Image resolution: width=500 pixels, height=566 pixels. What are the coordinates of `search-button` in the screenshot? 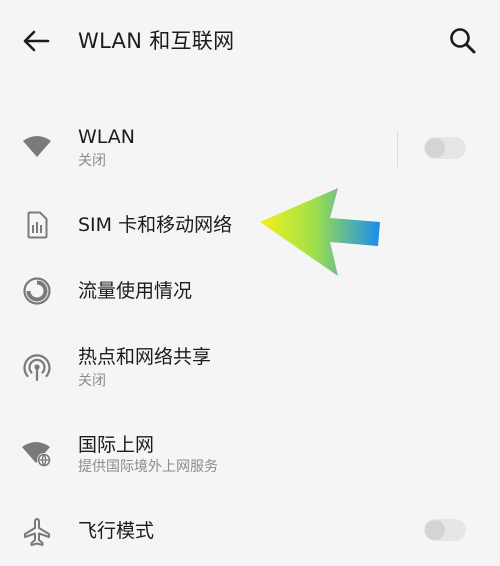 It's located at (463, 41).